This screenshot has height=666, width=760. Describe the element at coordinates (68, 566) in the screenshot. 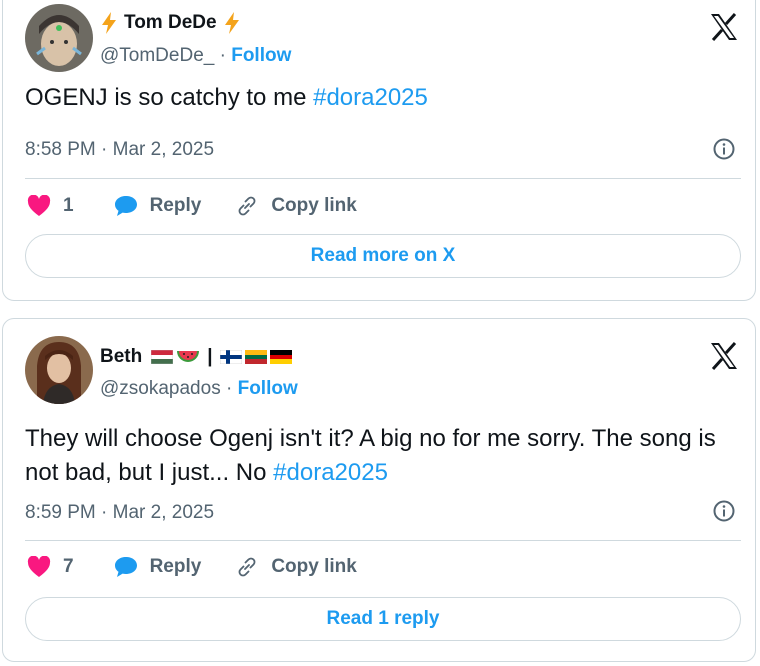

I see `like-count: 7` at that location.